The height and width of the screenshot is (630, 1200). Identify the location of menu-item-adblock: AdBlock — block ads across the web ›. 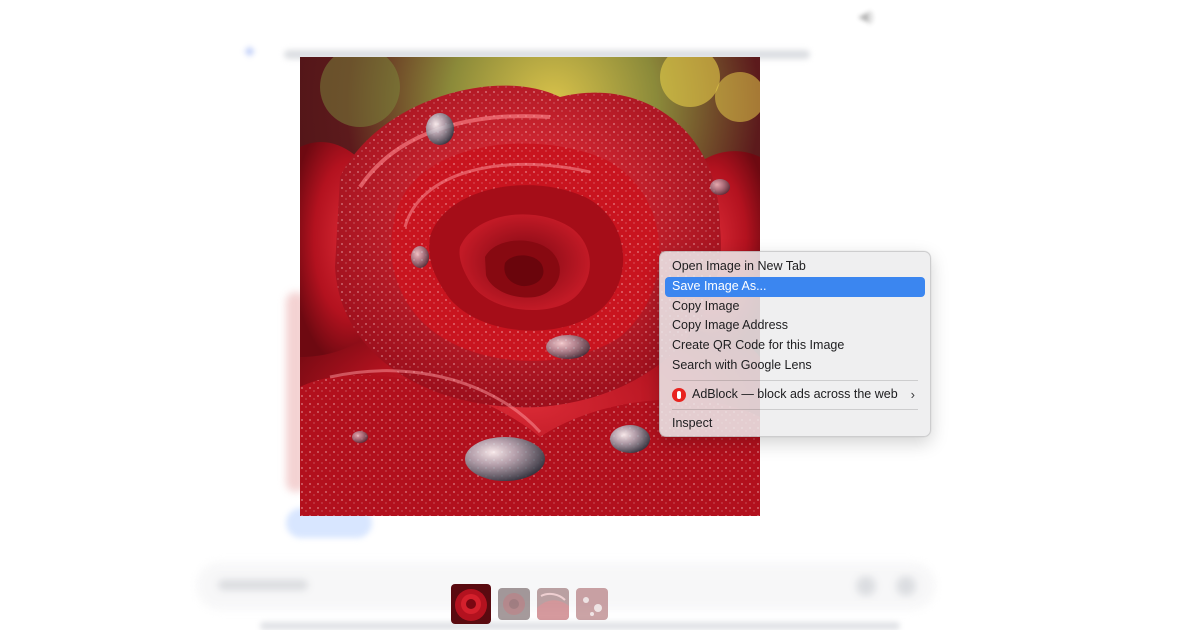
(795, 395).